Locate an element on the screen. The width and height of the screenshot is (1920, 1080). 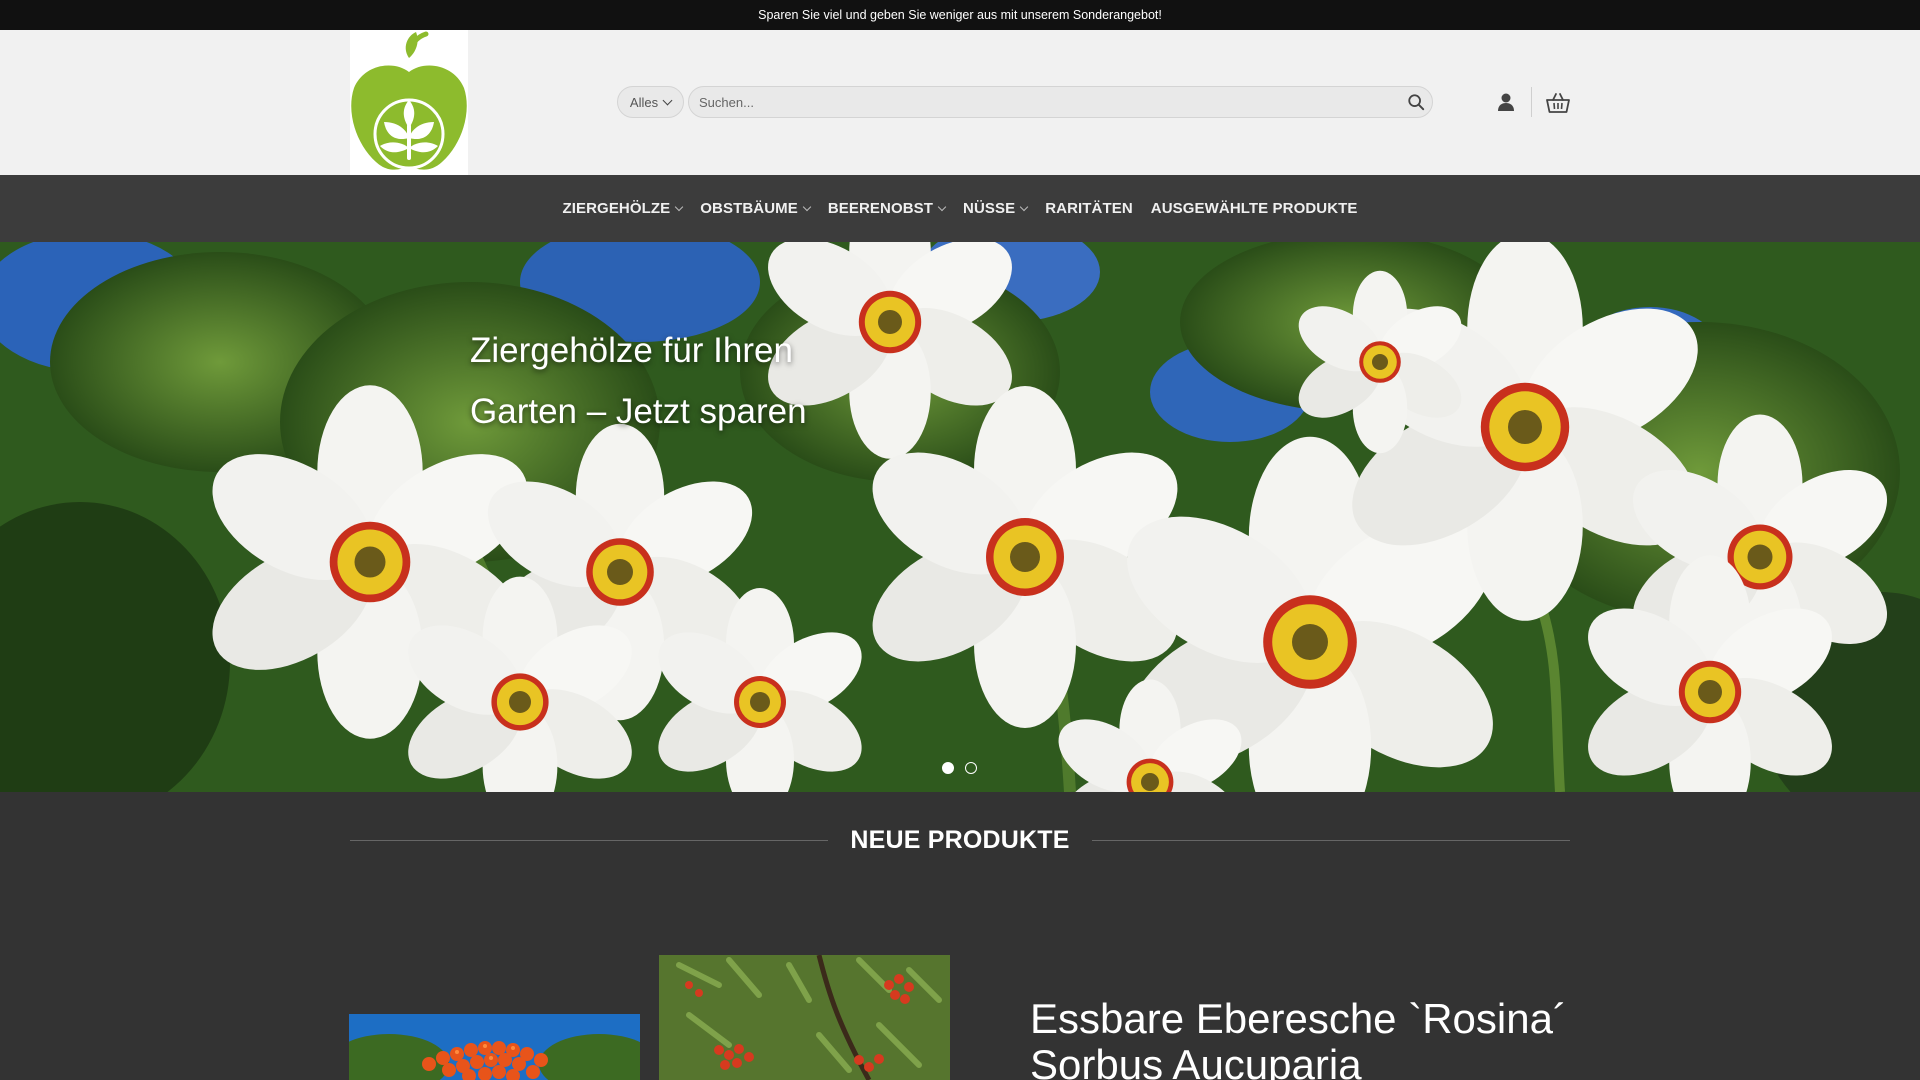
nav-item-beerenobst: BEERENOBST is located at coordinates (887, 208).